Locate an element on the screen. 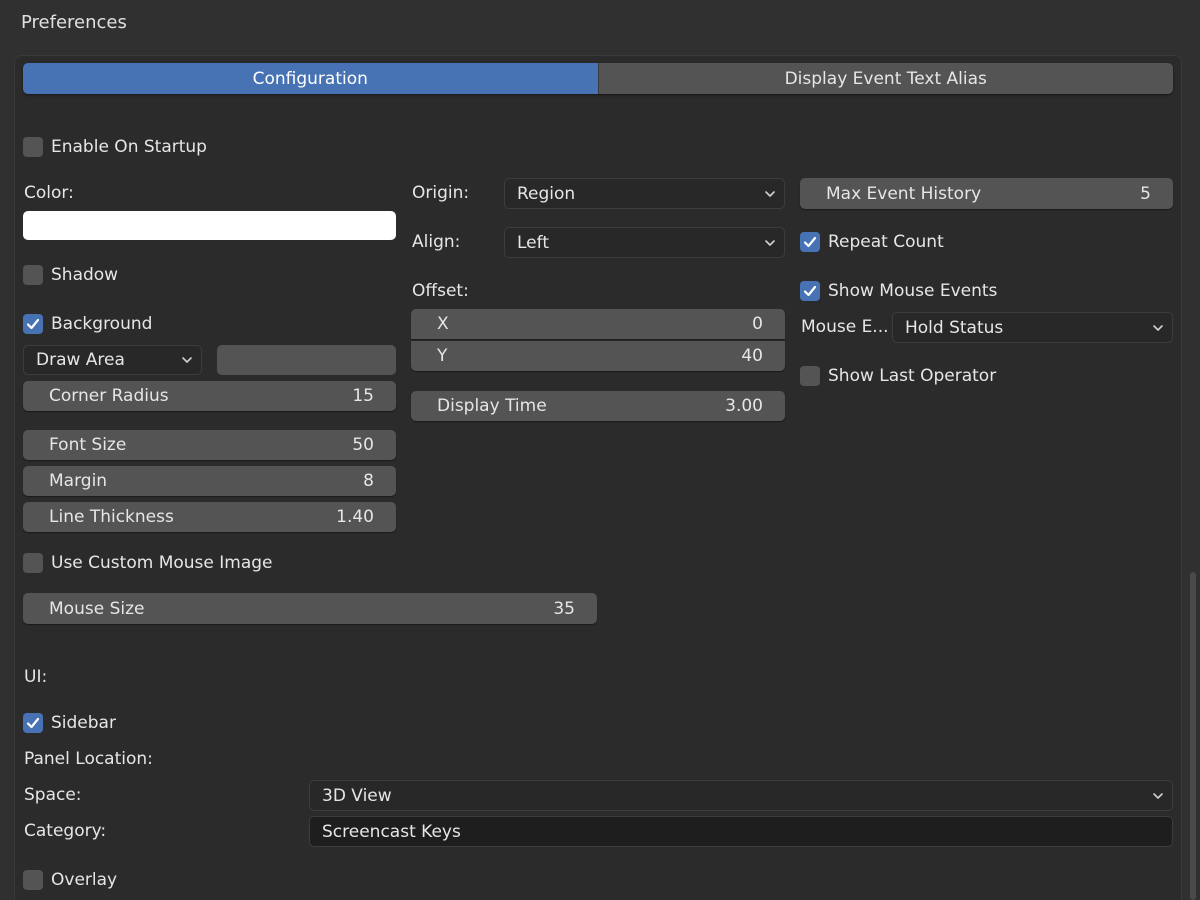 Image resolution: width=1200 pixels, height=900 pixels. font-size-value: 50 is located at coordinates (363, 445).